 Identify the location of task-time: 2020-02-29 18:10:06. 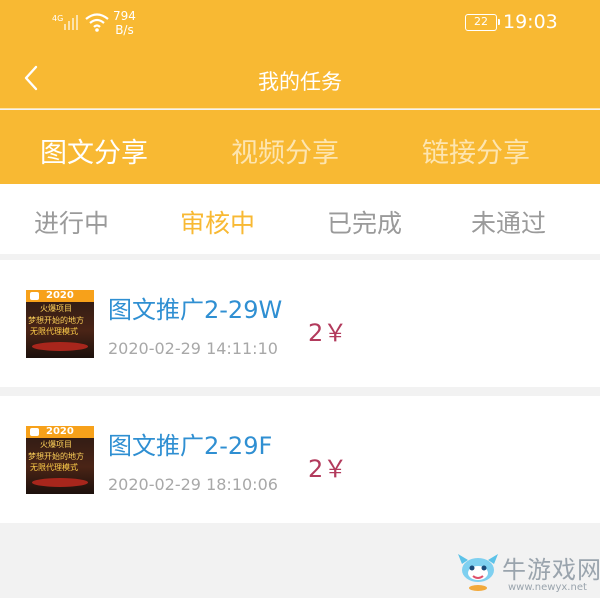
(193, 484).